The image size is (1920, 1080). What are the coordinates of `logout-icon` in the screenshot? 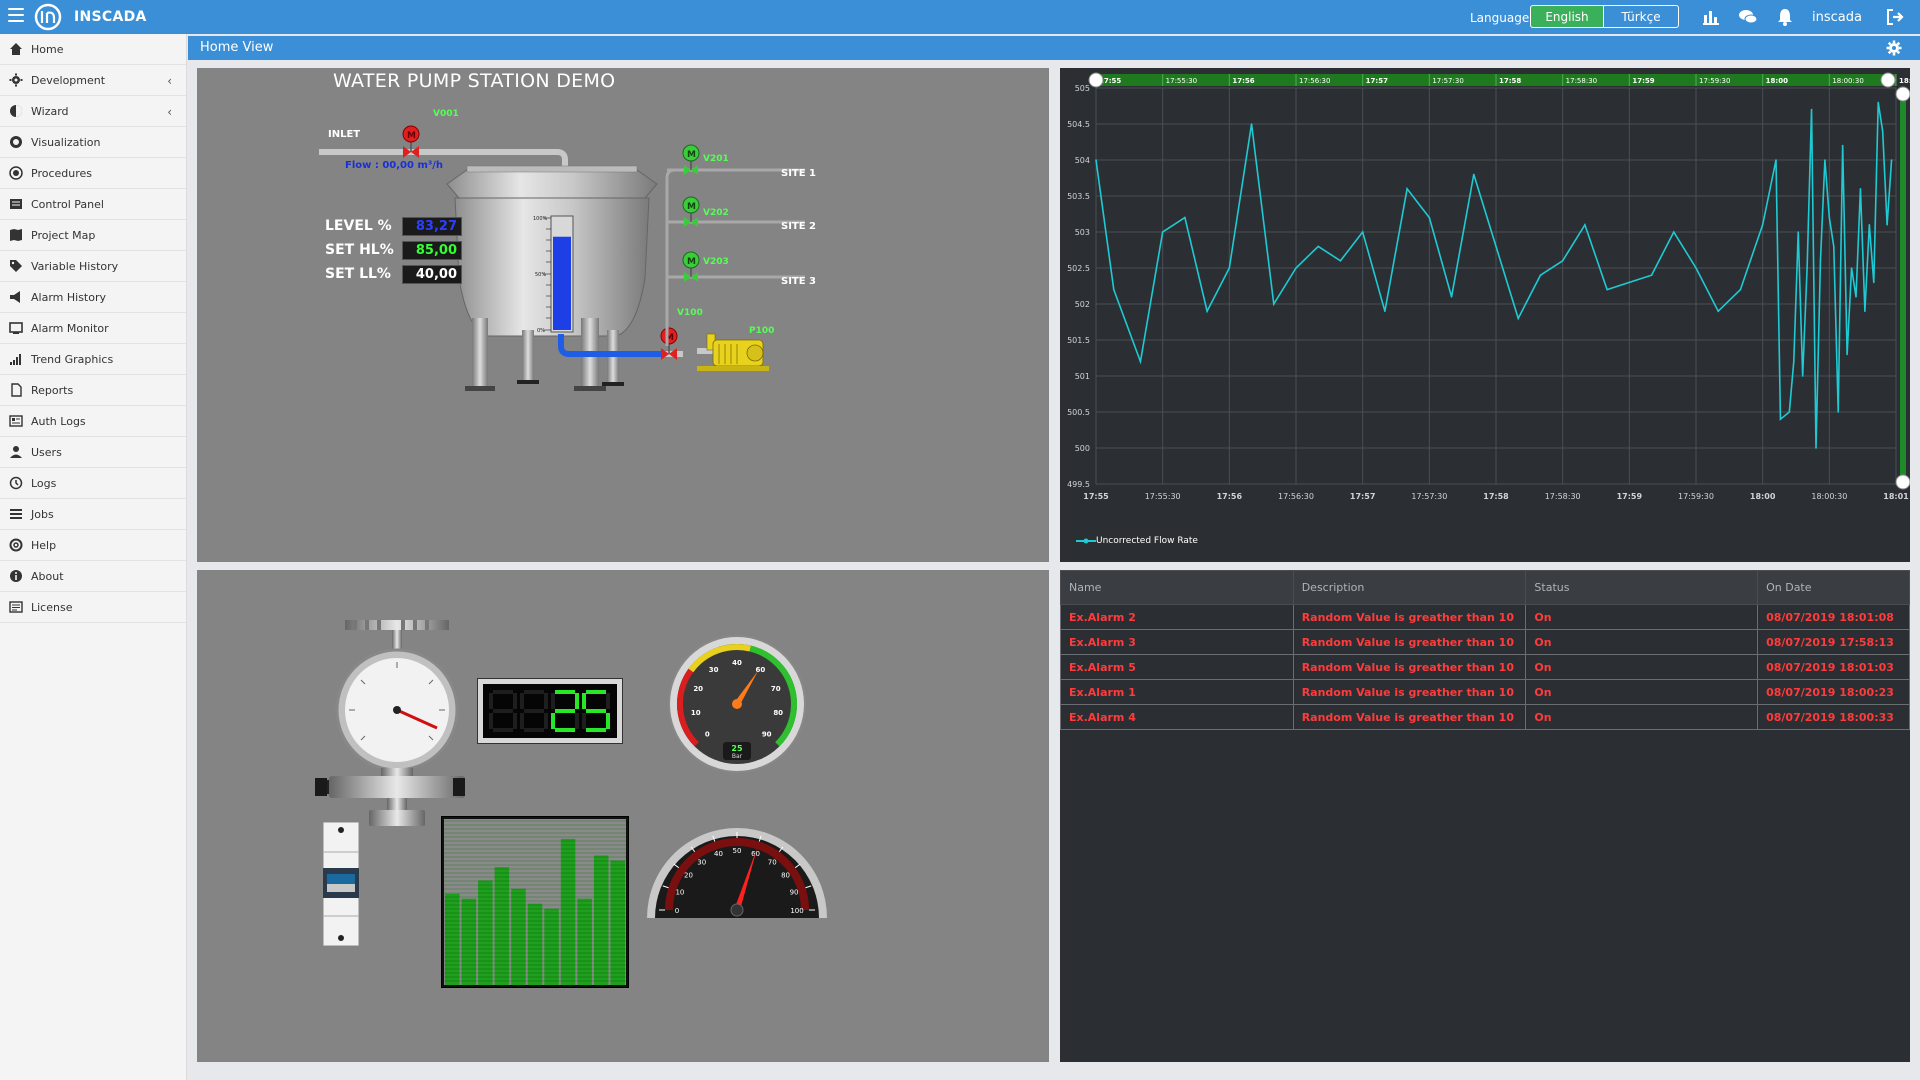 It's located at (1895, 17).